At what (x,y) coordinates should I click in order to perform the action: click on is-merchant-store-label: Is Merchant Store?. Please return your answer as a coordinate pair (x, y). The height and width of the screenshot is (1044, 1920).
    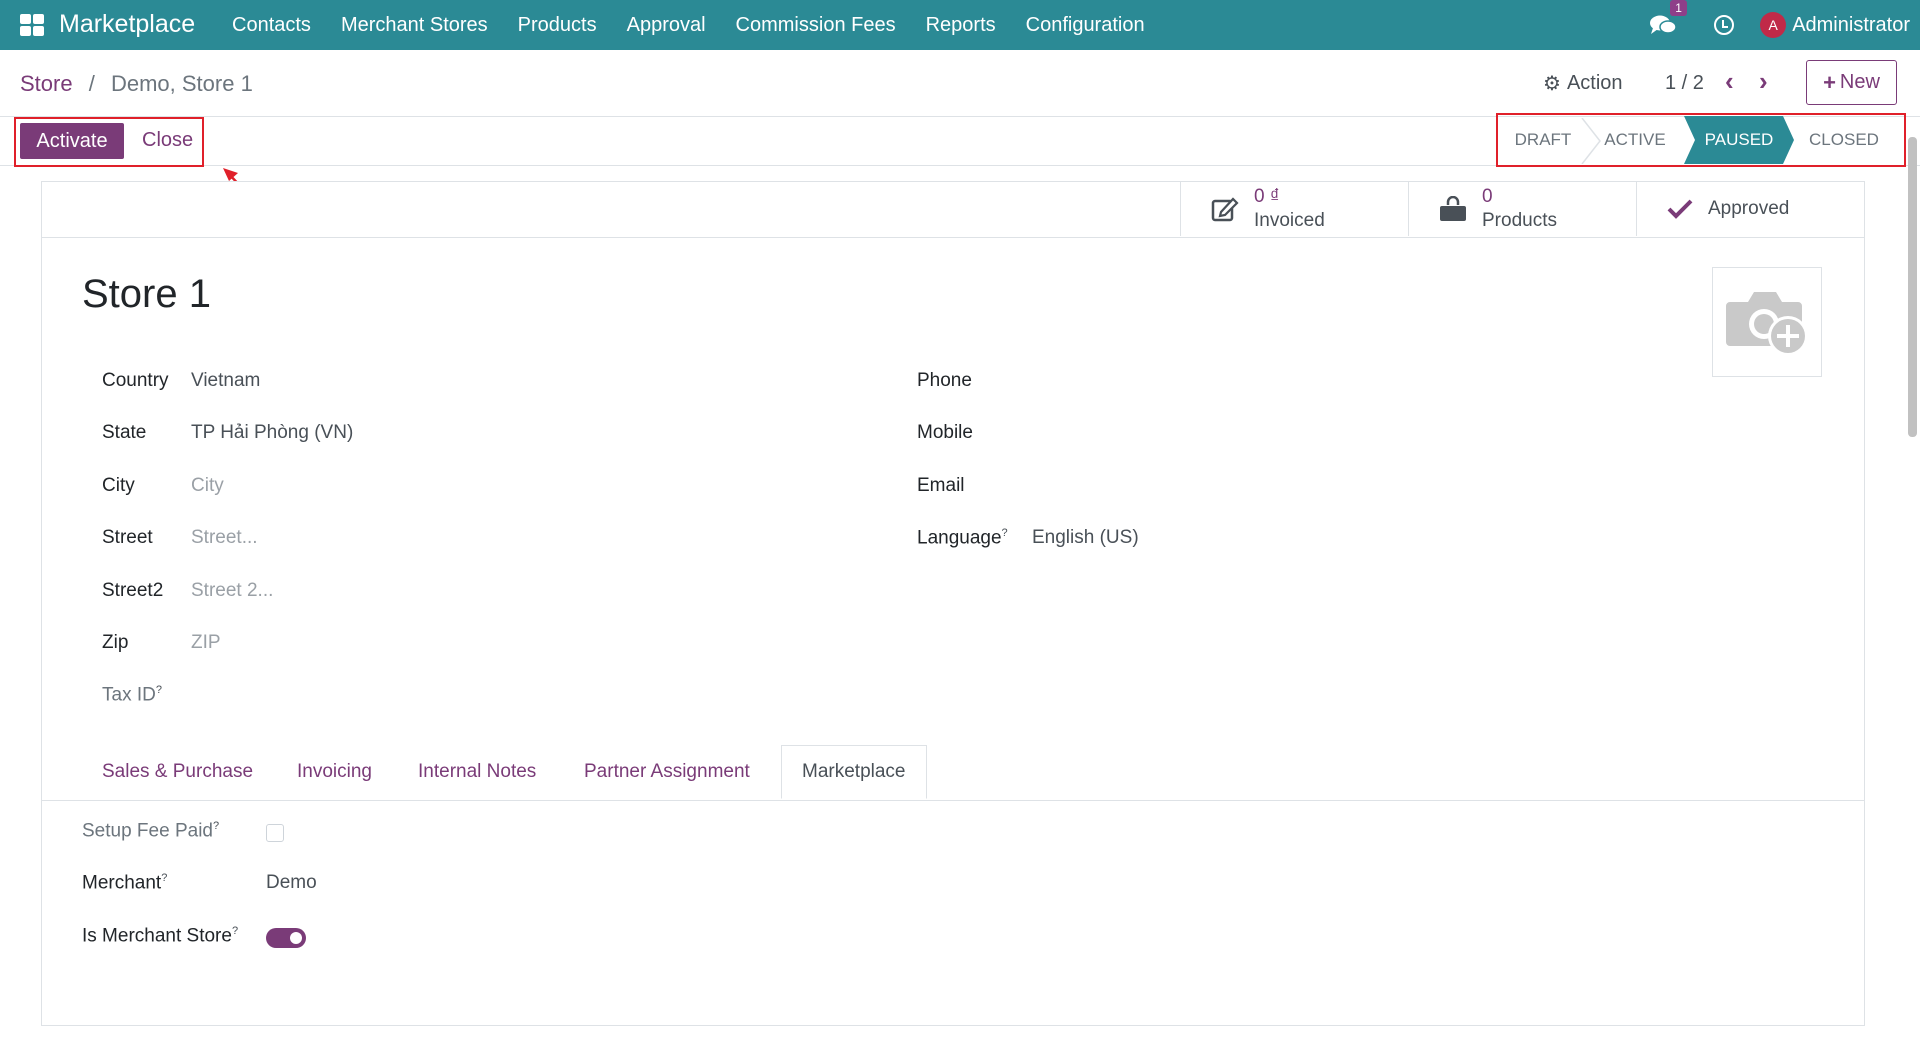
    Looking at the image, I should click on (160, 936).